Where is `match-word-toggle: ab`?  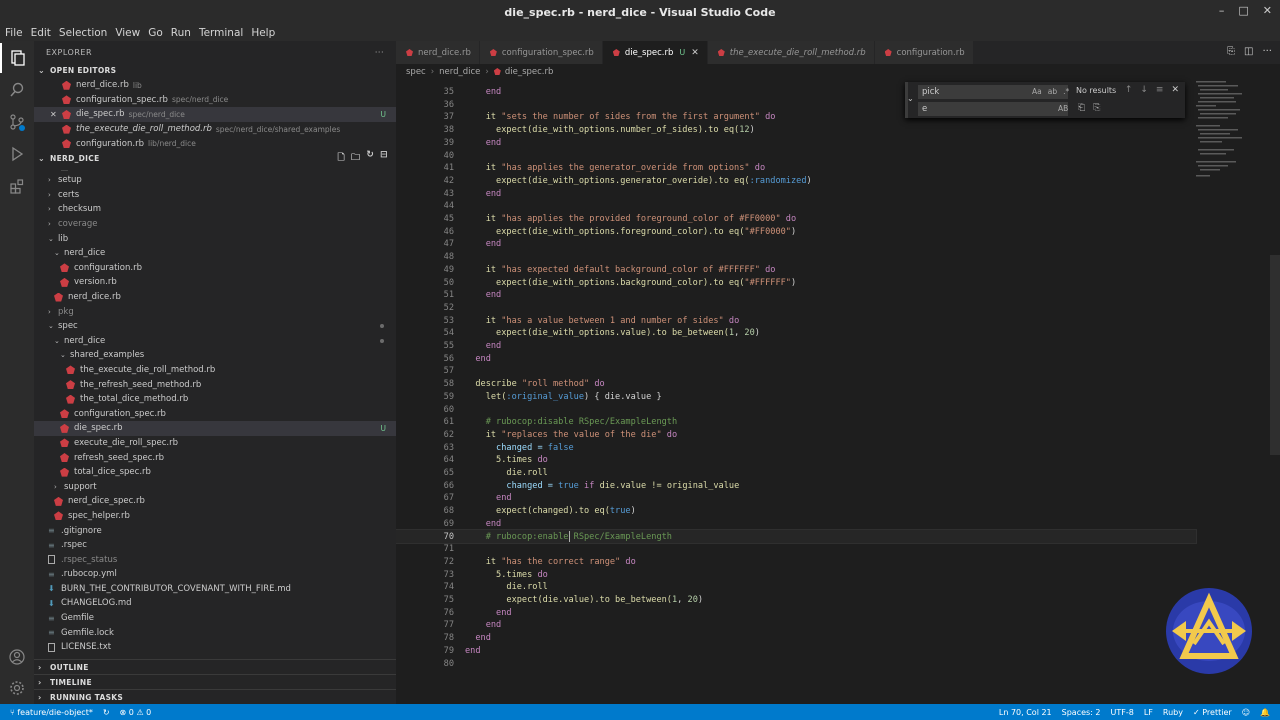 match-word-toggle: ab is located at coordinates (1052, 91).